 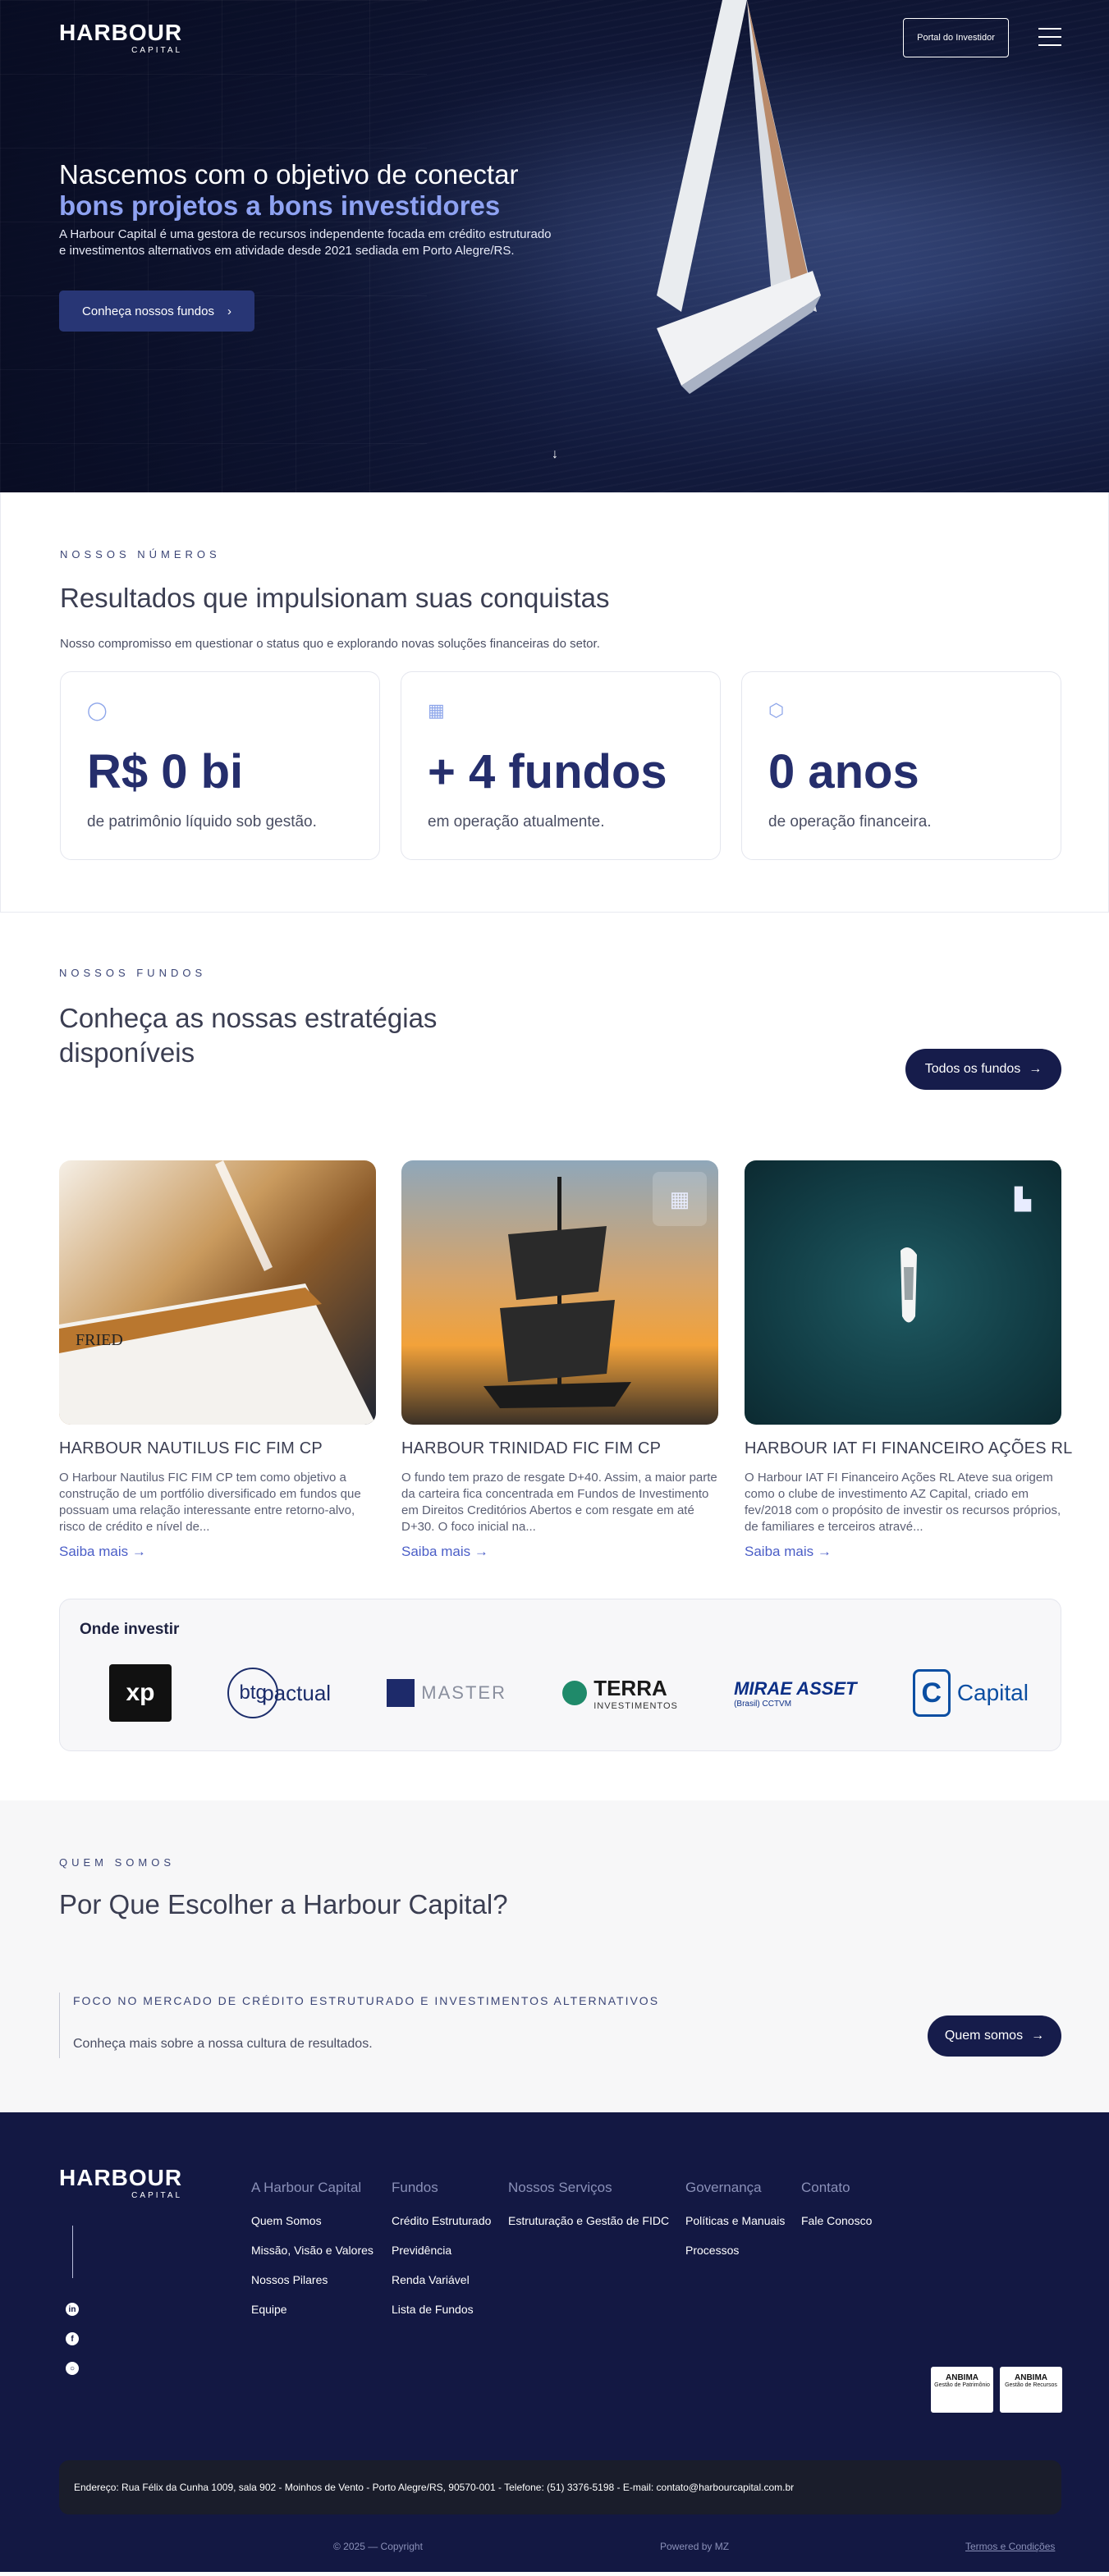 I want to click on hero-cta-button: Conheça nossos fundos ›, so click(x=156, y=311).